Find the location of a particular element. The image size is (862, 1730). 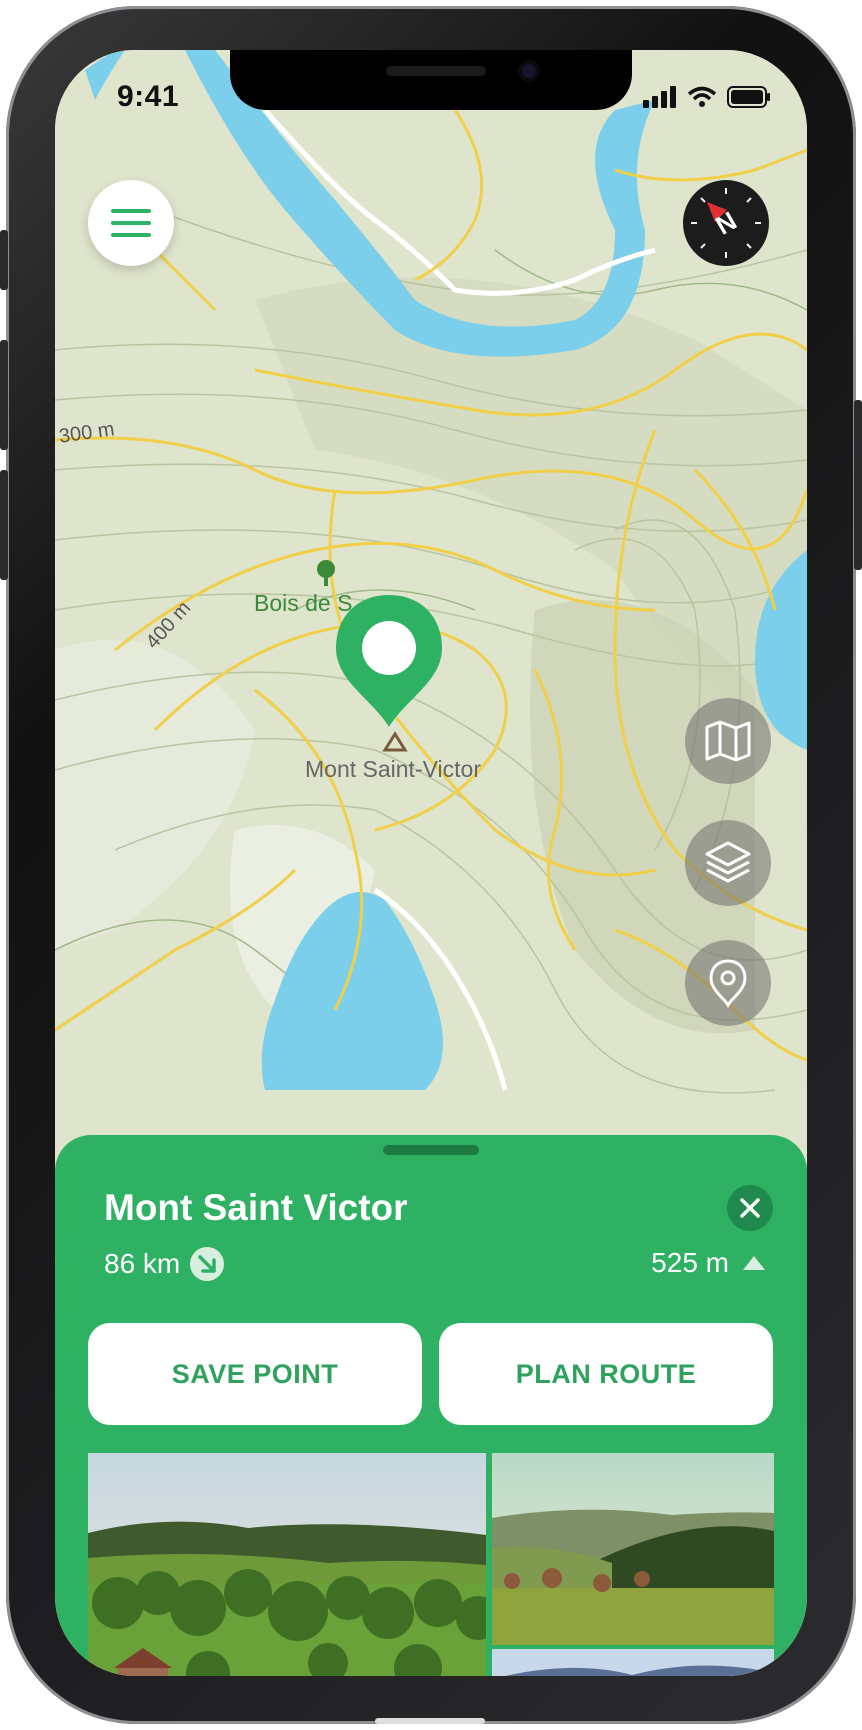

map-type-button is located at coordinates (728, 741).